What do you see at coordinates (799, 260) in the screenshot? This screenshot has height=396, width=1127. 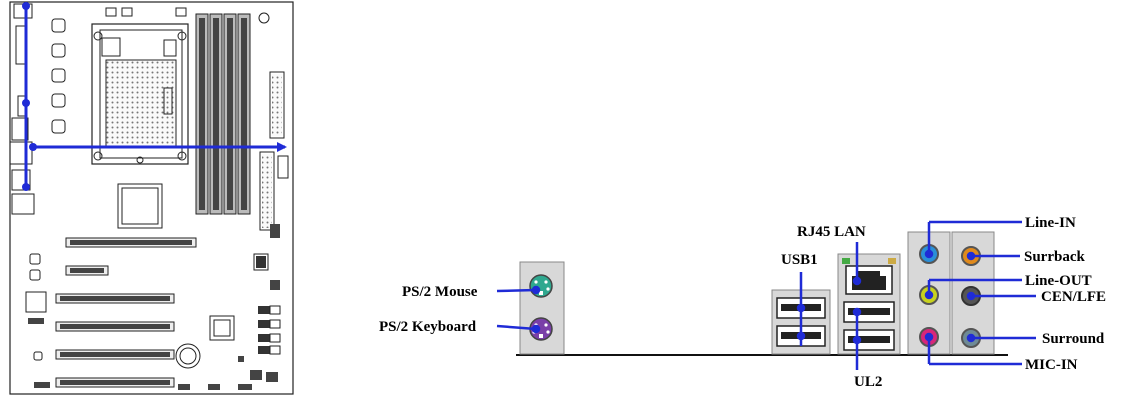 I see `label-usb1: USB1` at bounding box center [799, 260].